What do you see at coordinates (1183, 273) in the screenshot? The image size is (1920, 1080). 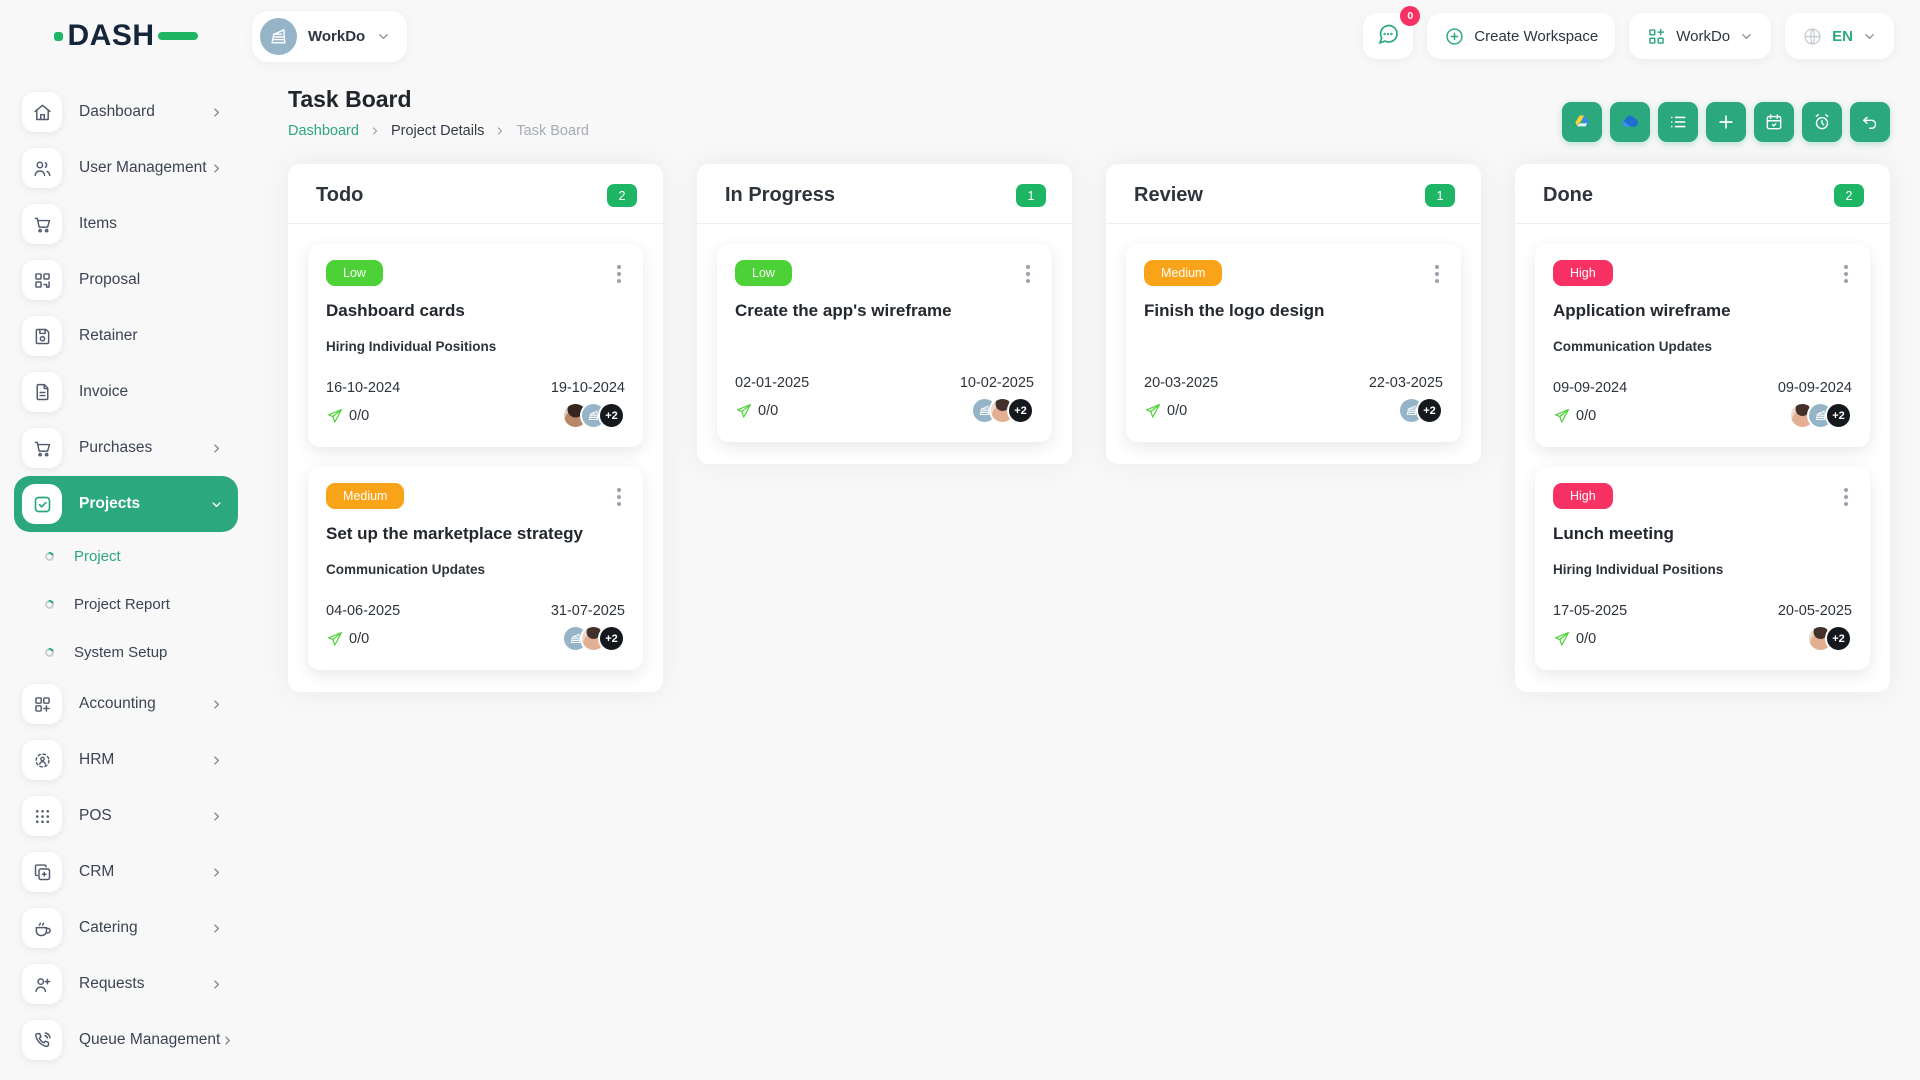 I see `priority-badge: Medium` at bounding box center [1183, 273].